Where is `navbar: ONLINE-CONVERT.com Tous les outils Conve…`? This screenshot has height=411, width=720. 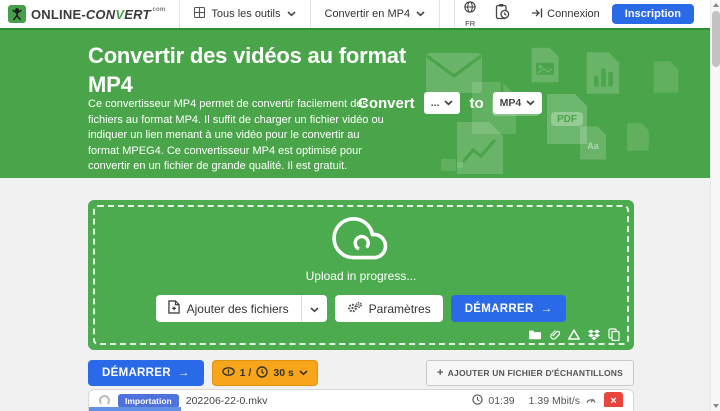
navbar: ONLINE-CONVERT.com Tous les outils Conve… is located at coordinates (355, 14).